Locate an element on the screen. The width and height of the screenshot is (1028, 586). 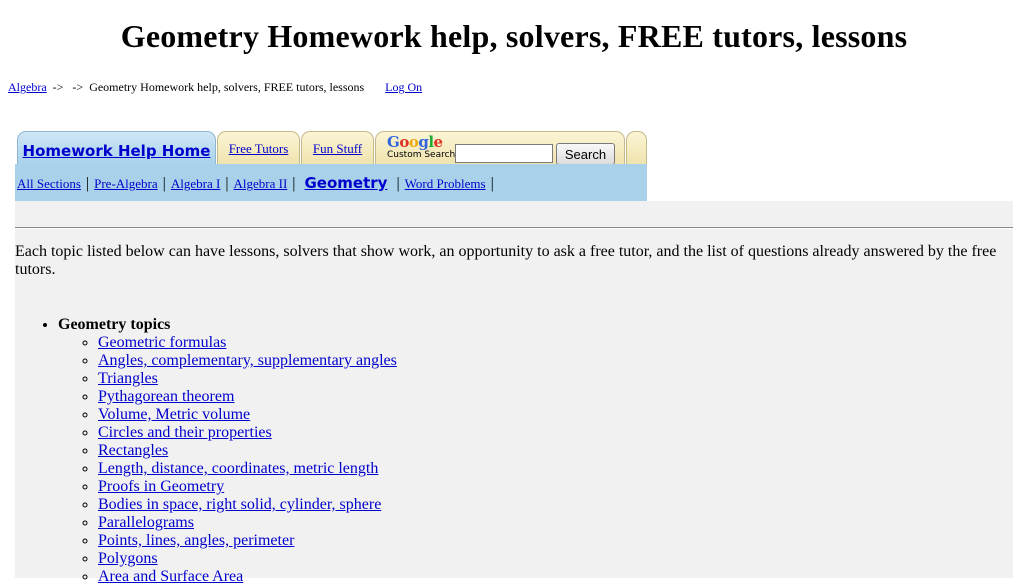
topic-link: Circles and their properties is located at coordinates (185, 432).